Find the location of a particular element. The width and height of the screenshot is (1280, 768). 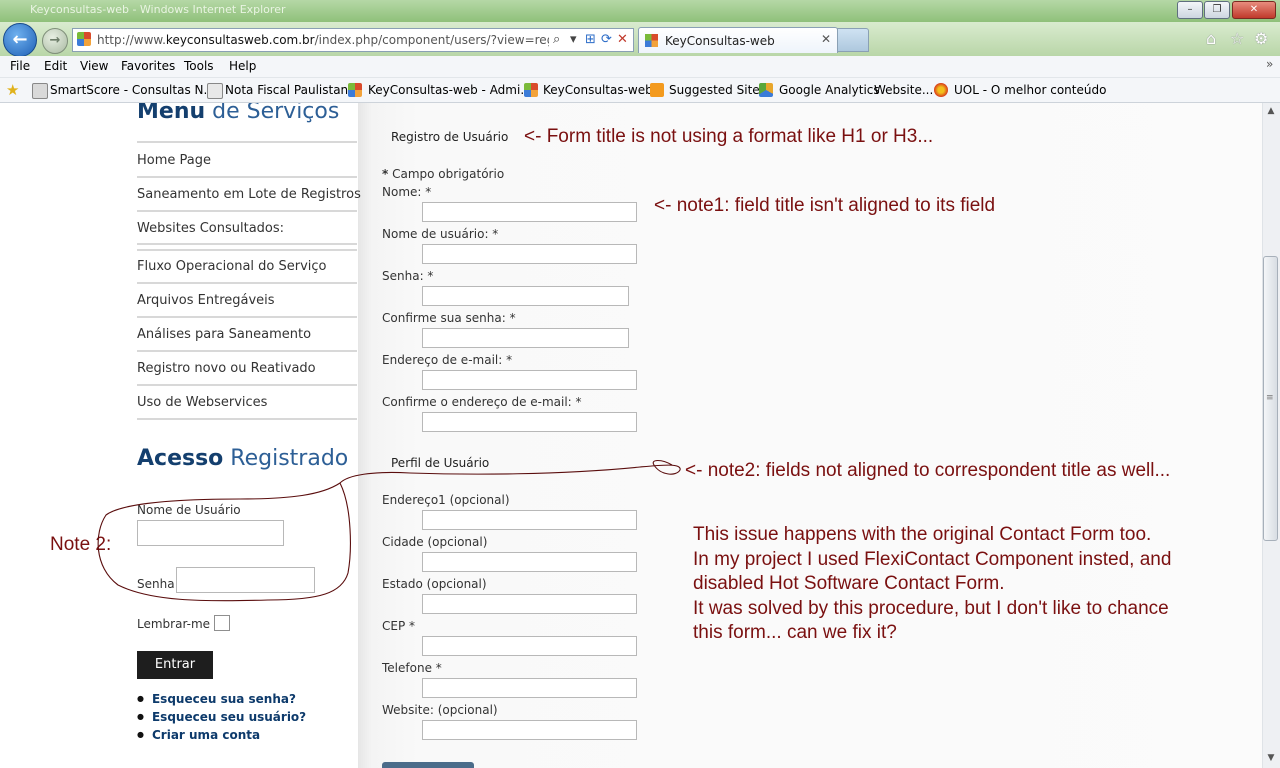

favorite-nota-fiscal: Nota Fiscal Paulistana is located at coordinates (290, 90).